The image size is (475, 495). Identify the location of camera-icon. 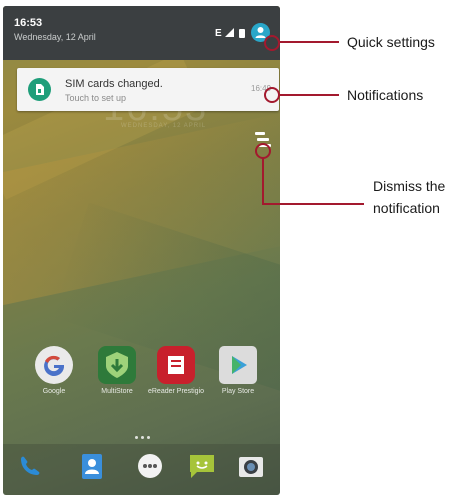
(251, 466).